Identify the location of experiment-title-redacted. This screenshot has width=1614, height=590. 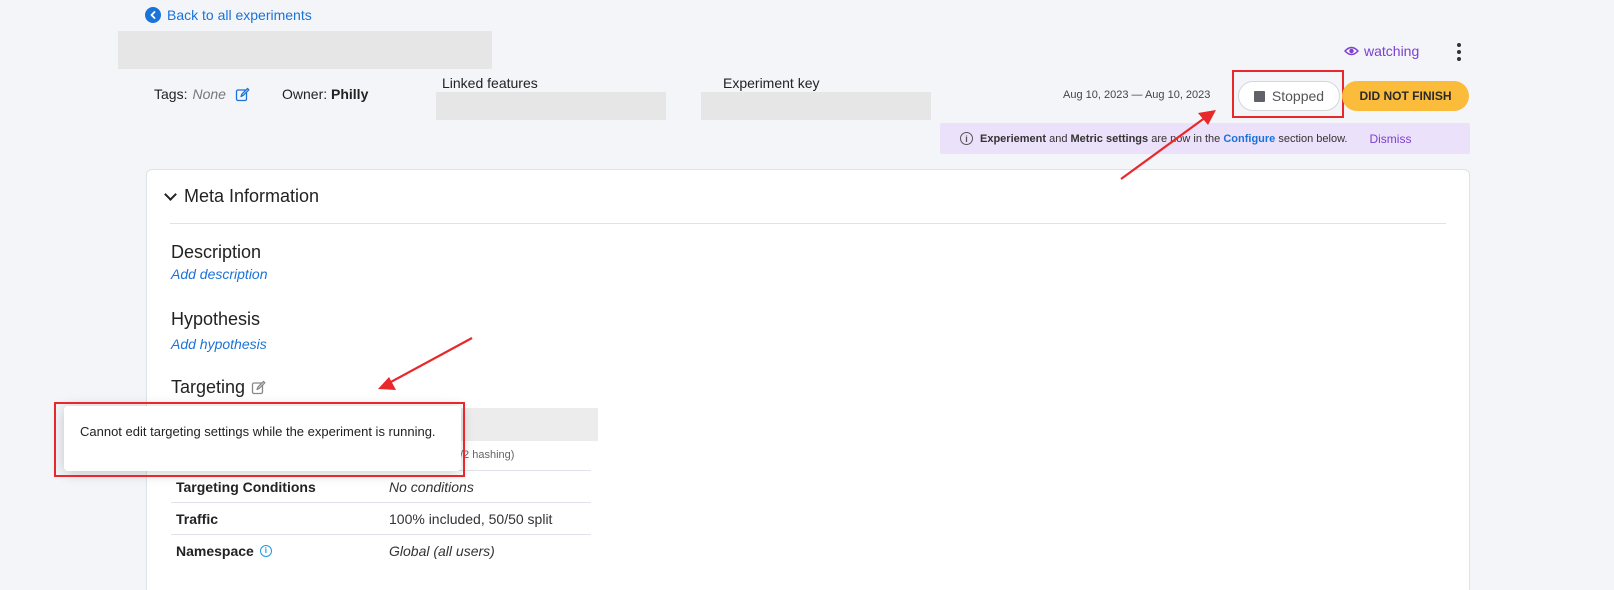
(305, 50).